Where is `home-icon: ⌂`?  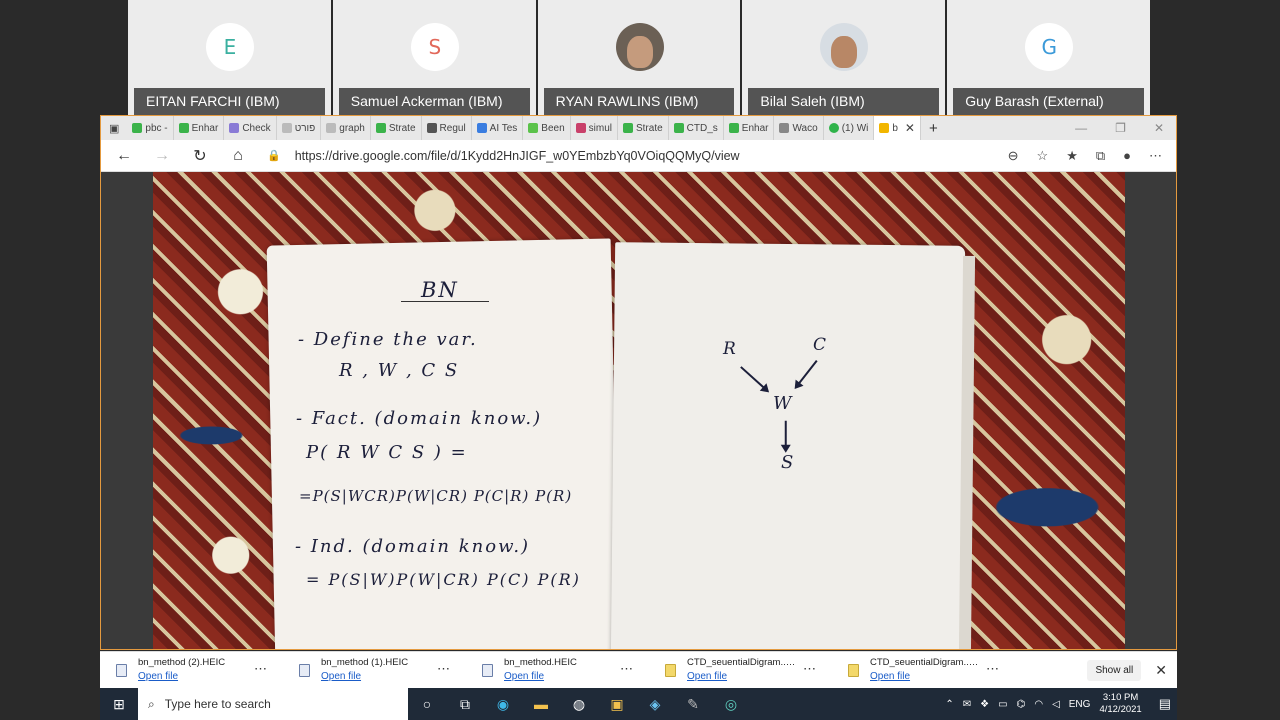
home-icon: ⌂ is located at coordinates (238, 156).